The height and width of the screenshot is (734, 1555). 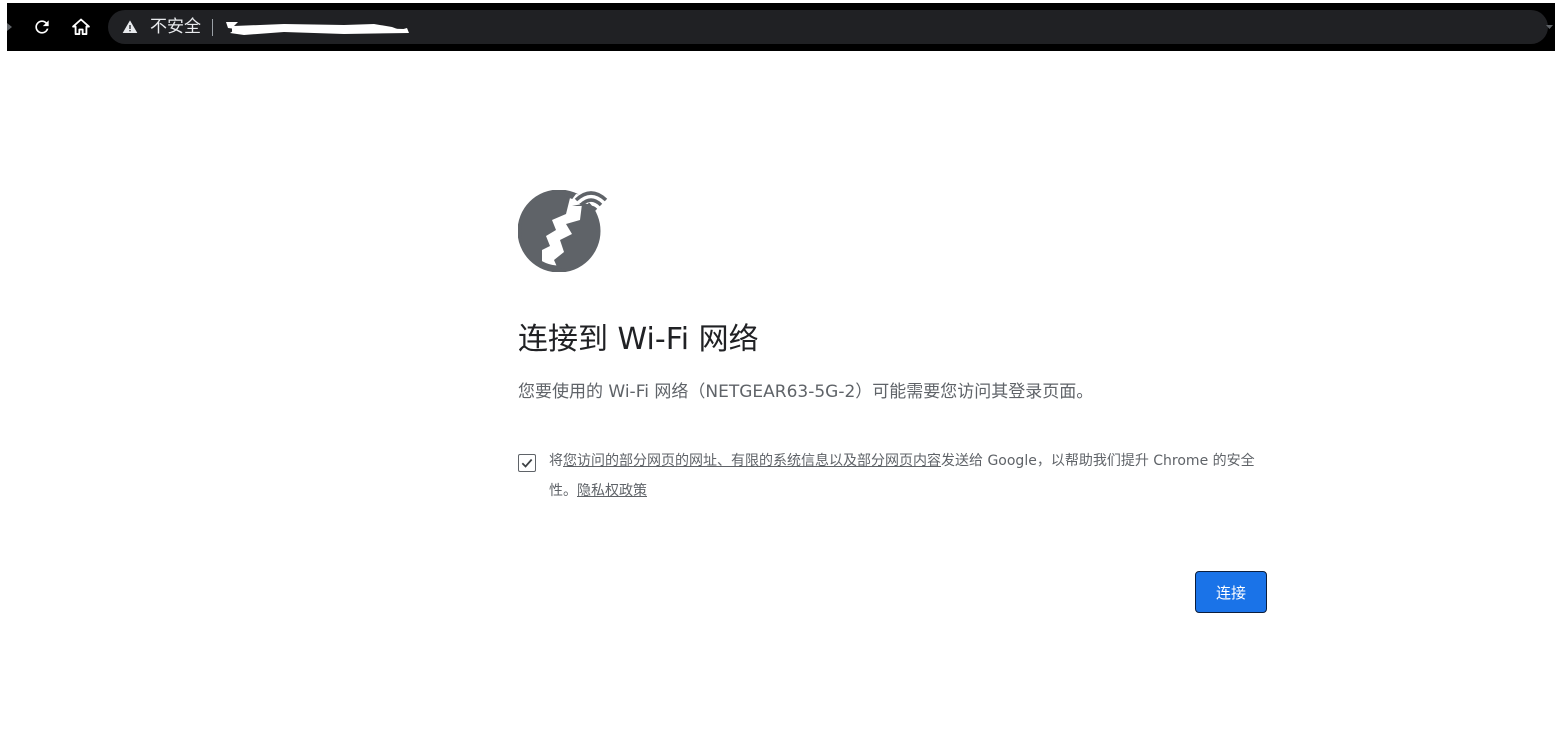 What do you see at coordinates (612, 491) in the screenshot?
I see `privacy-policy-link: 隐私权政策` at bounding box center [612, 491].